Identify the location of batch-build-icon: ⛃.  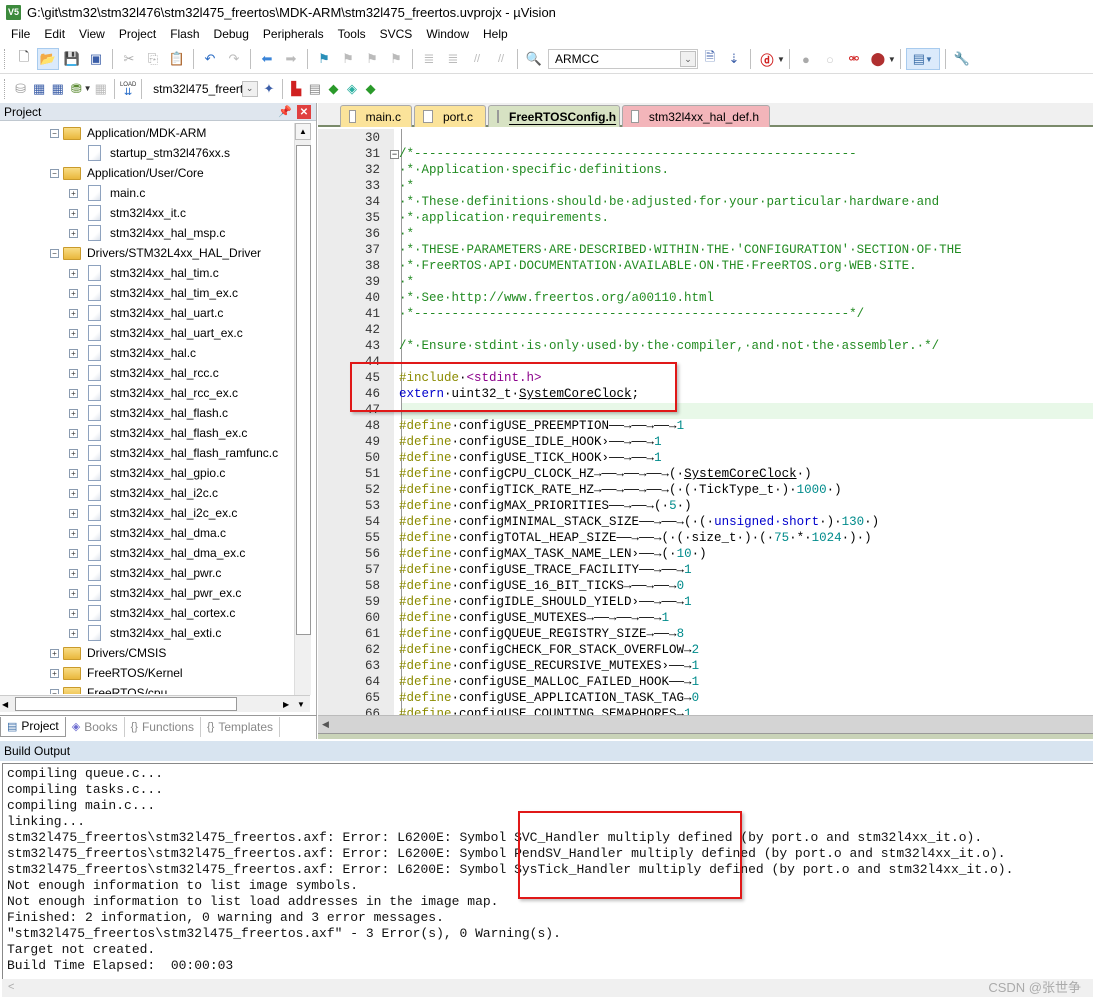
(76, 89).